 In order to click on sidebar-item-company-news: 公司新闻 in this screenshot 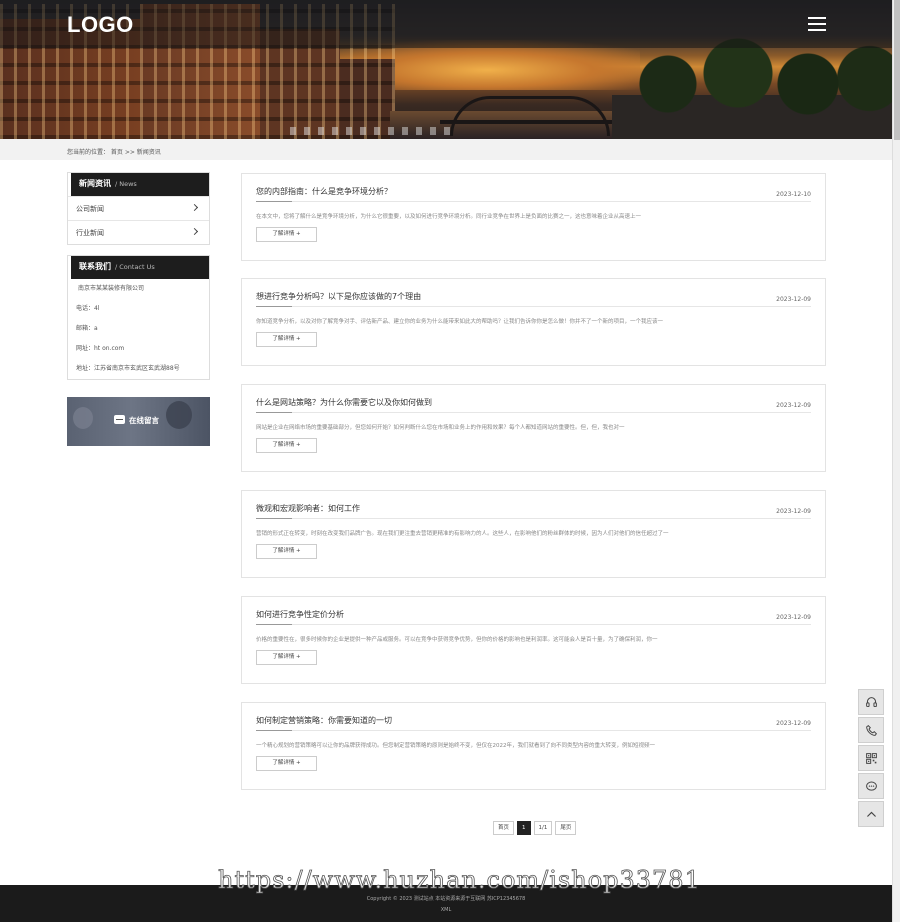, I will do `click(138, 208)`.